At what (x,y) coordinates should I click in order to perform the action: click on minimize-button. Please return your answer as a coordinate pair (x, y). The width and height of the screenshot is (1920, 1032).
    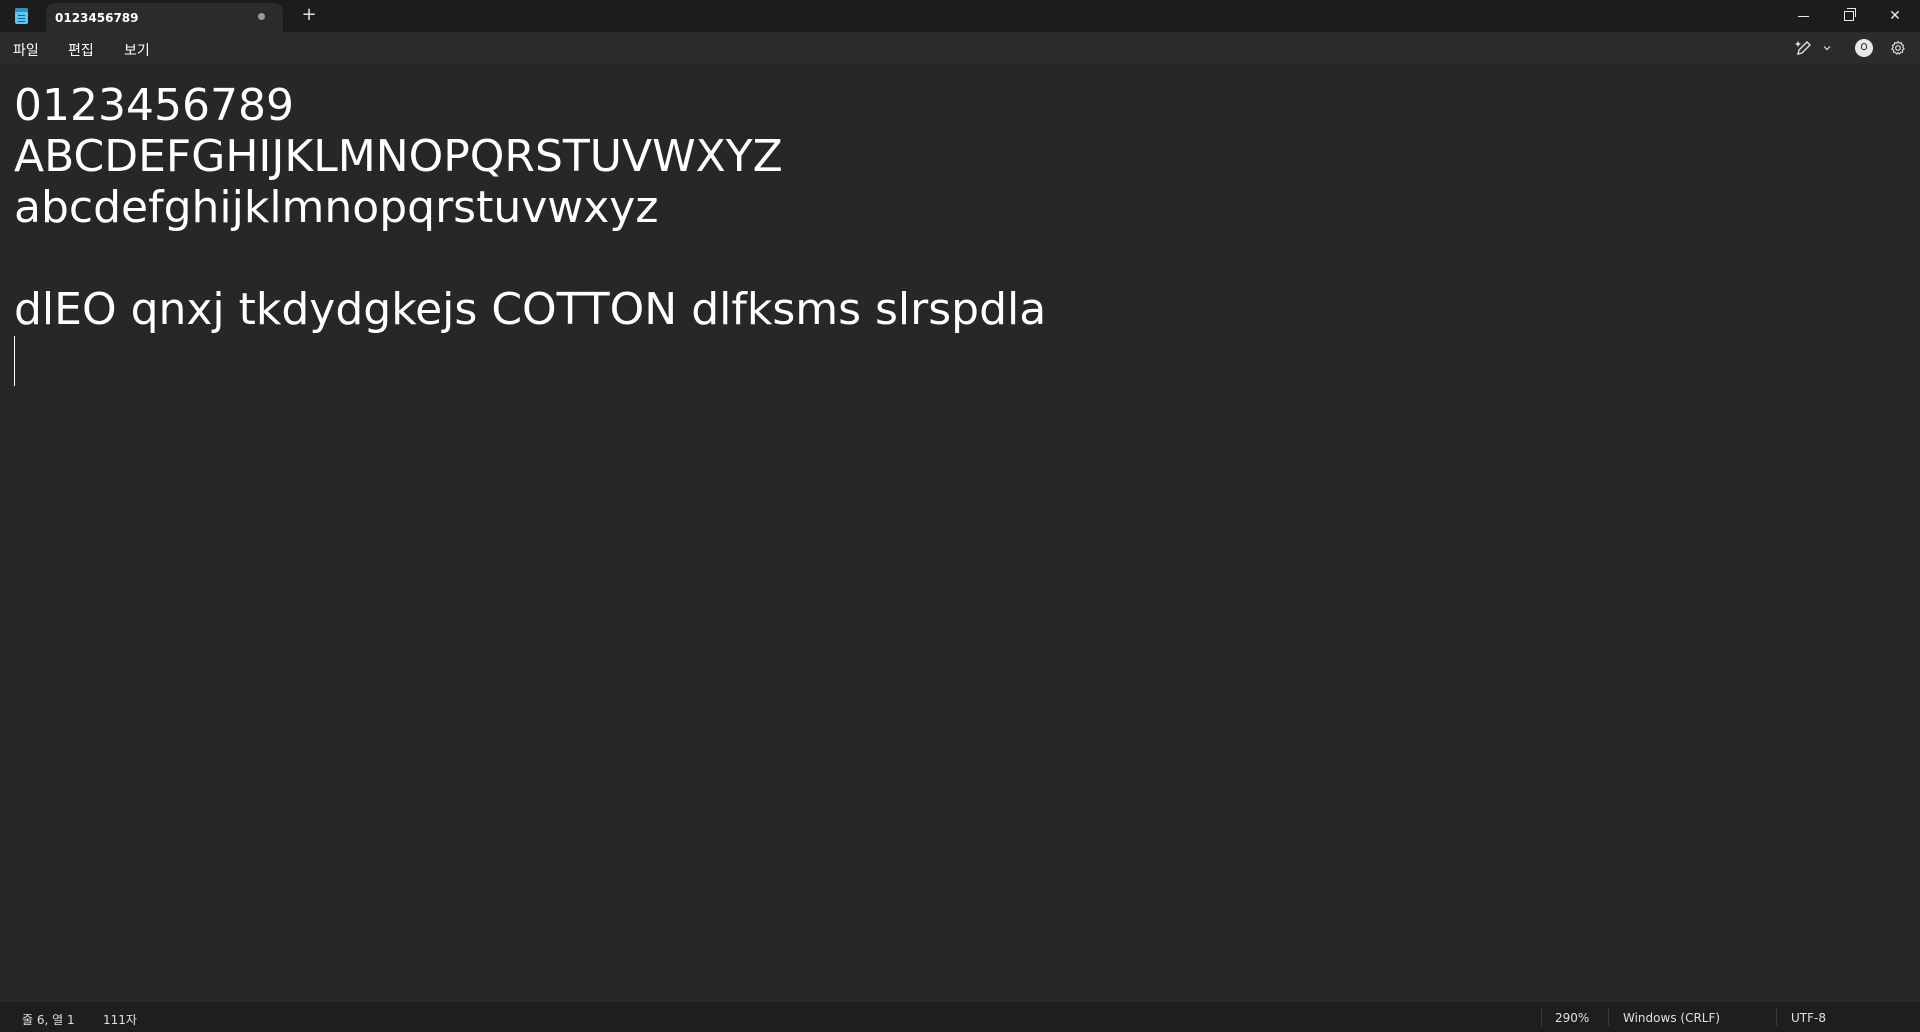
    Looking at the image, I should click on (1803, 16).